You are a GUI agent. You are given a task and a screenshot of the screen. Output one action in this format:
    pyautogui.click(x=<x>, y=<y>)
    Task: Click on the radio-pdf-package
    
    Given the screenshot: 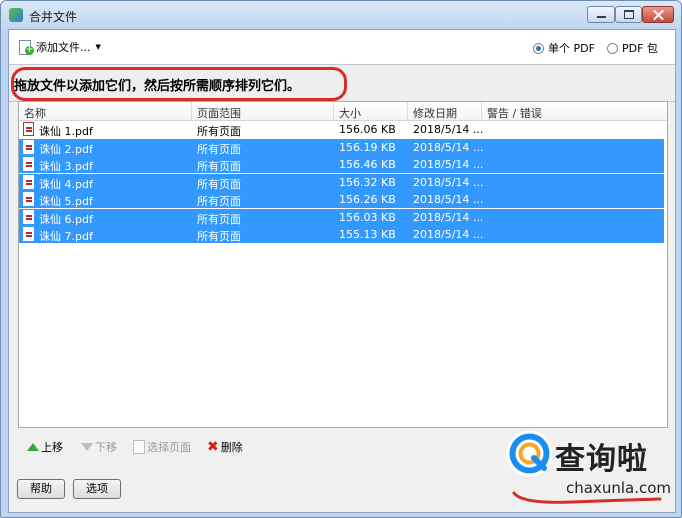 What is the action you would take?
    pyautogui.click(x=612, y=48)
    